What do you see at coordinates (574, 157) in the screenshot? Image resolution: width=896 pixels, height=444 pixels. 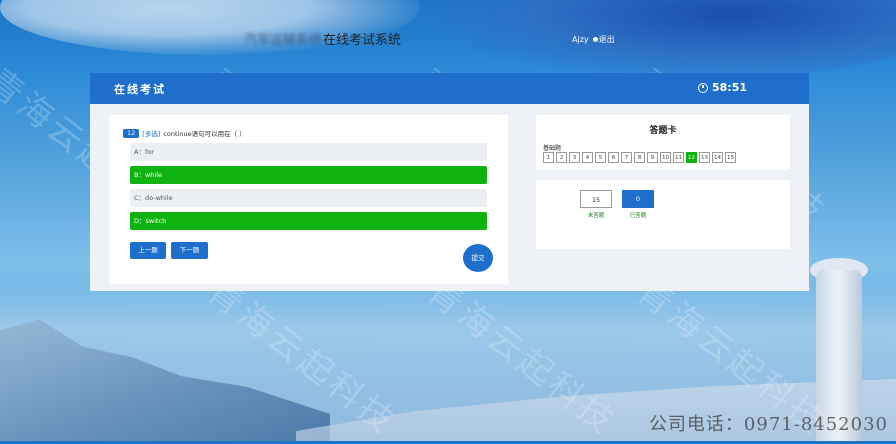 I see `answer-cell: 3` at bounding box center [574, 157].